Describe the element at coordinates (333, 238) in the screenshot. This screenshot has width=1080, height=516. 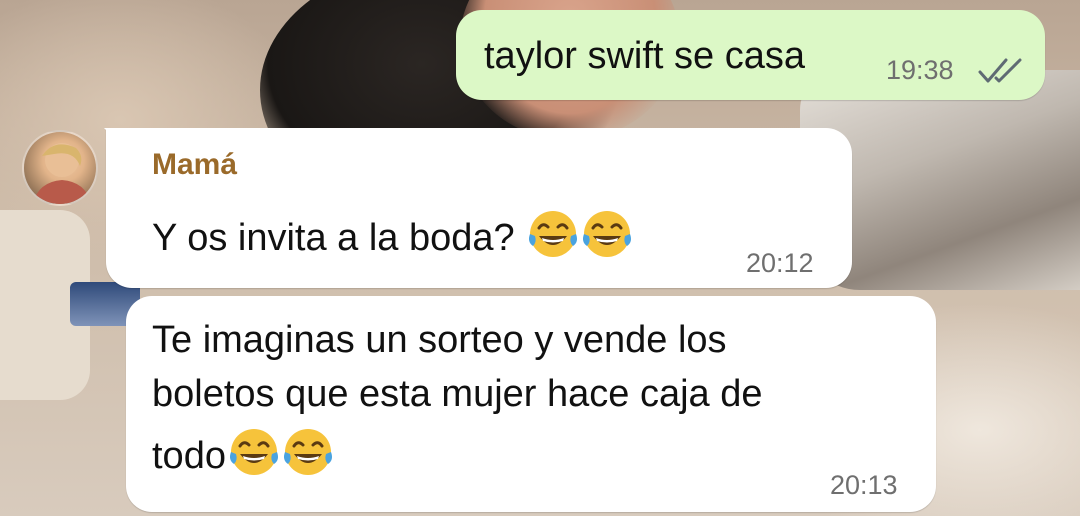
I see `message-text-content: Y os invita a la boda?` at that location.